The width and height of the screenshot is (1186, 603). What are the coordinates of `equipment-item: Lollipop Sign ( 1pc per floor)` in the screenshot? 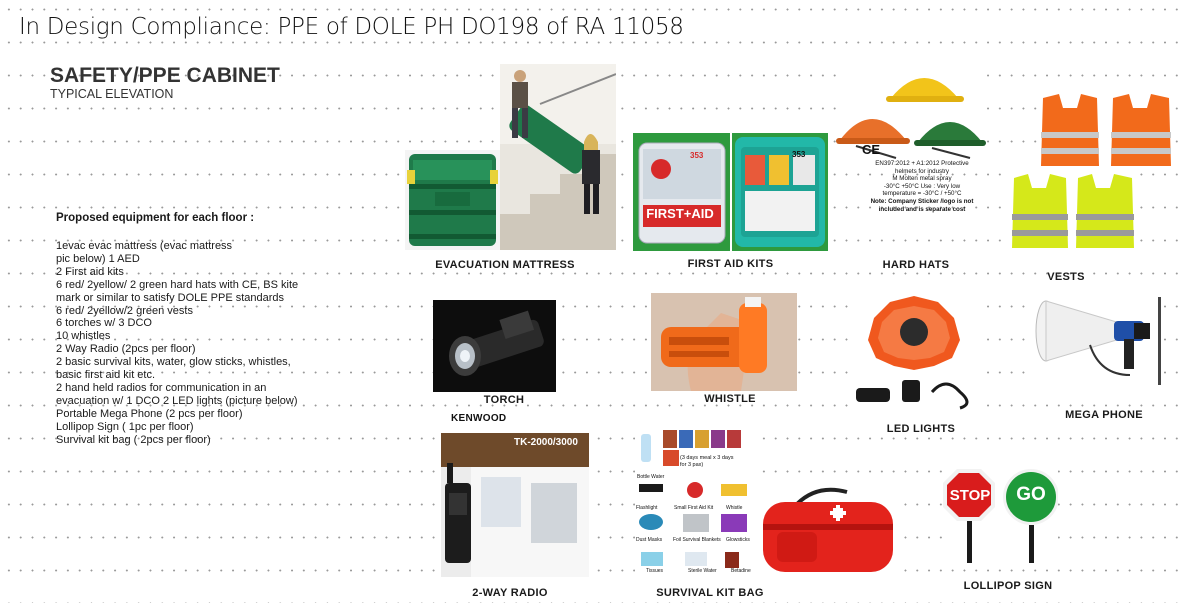 It's located at (125, 426).